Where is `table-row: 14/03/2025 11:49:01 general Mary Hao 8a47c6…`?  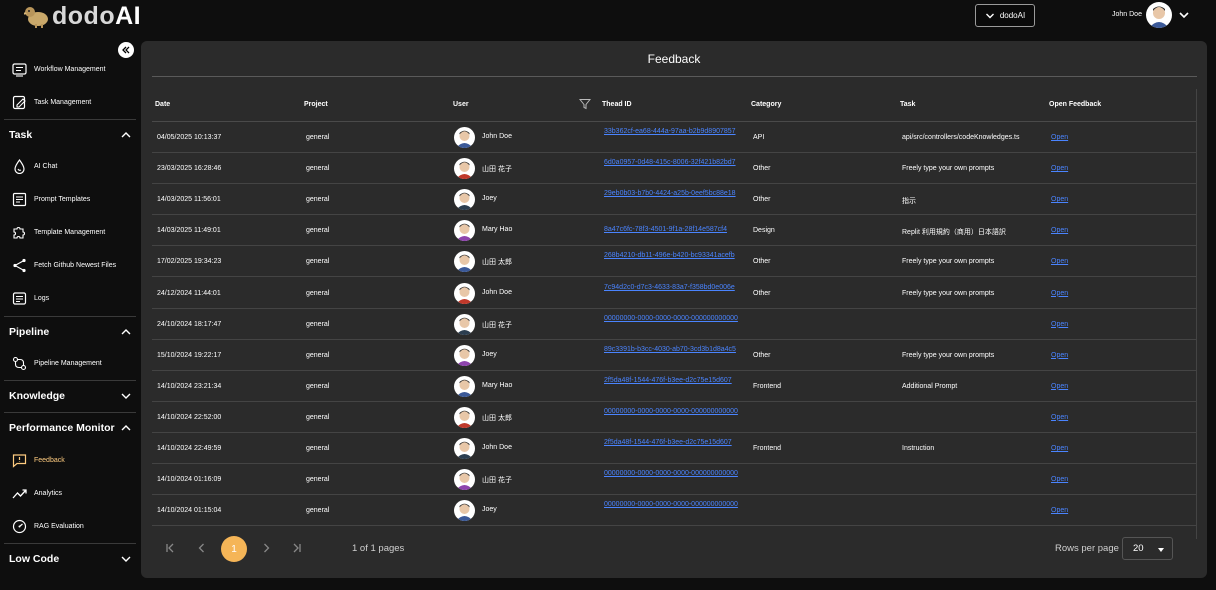 table-row: 14/03/2025 11:49:01 general Mary Hao 8a47c6… is located at coordinates (674, 231).